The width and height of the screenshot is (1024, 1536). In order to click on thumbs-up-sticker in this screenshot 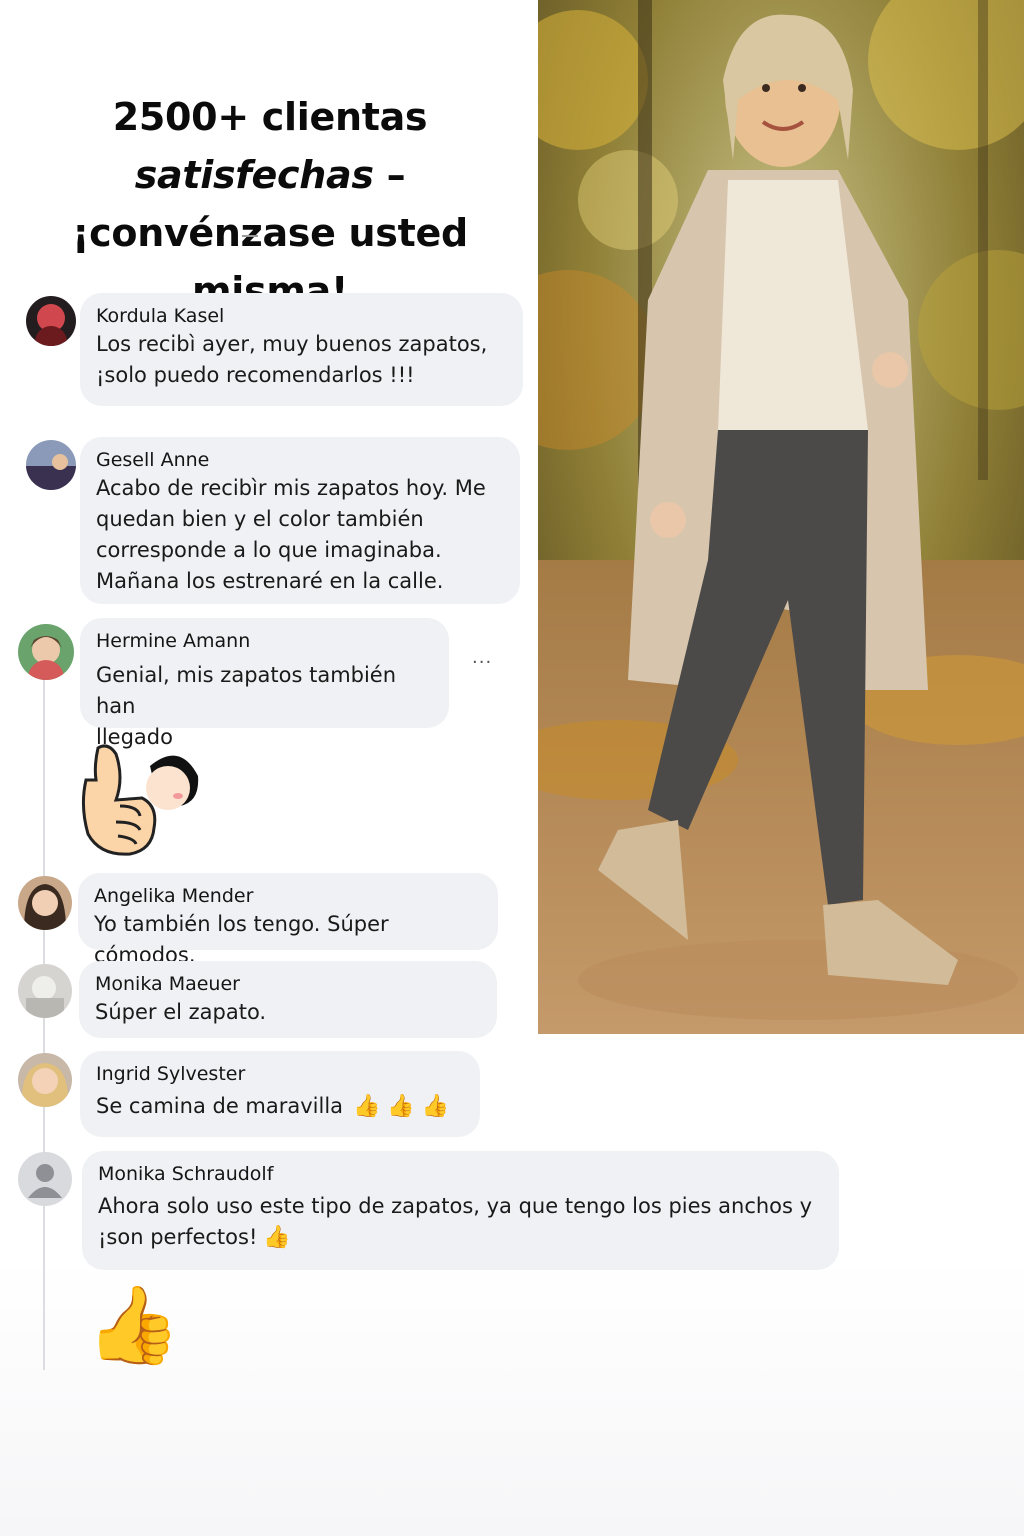, I will do `click(141, 797)`.